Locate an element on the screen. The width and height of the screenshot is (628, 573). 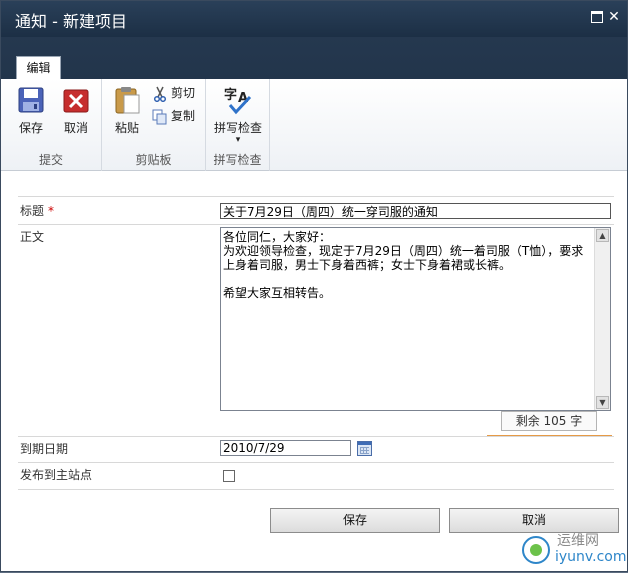
ribbon-cancel-button: 取消 is located at coordinates (76, 110).